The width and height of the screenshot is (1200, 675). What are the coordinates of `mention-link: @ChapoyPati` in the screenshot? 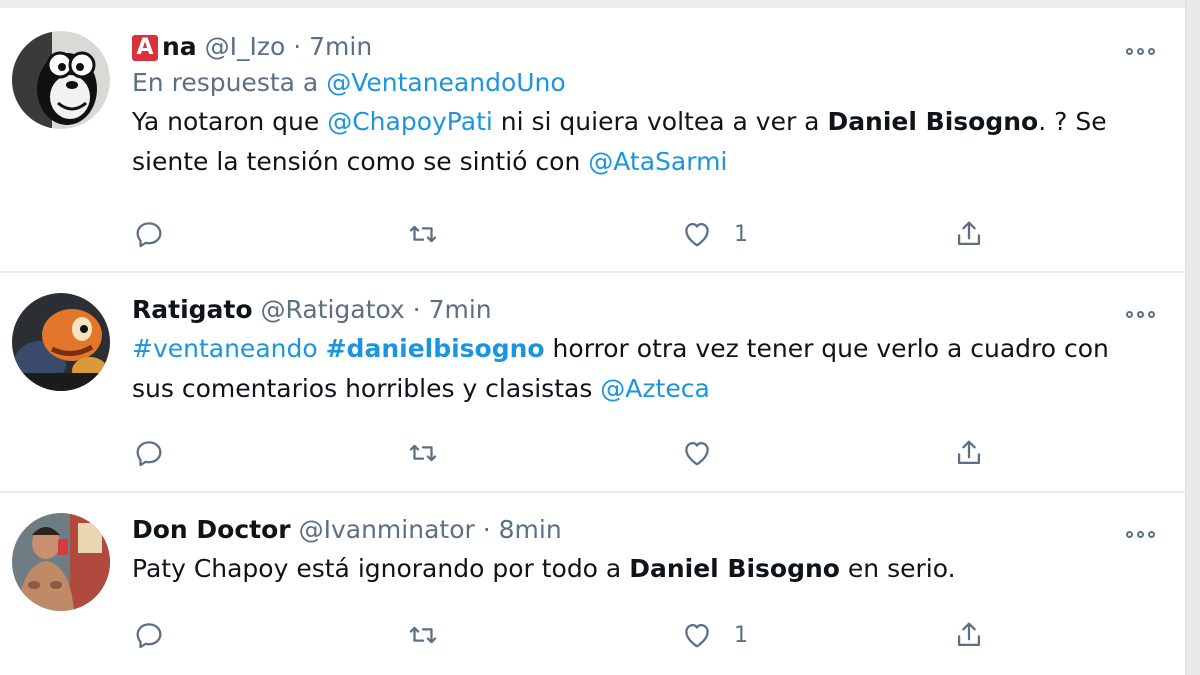 It's located at (410, 121).